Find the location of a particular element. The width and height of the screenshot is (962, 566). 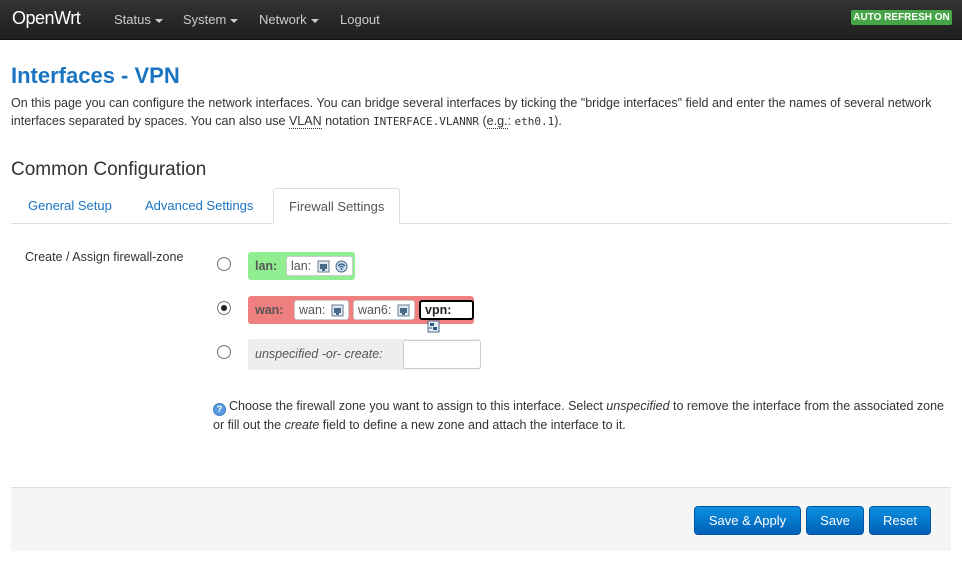

firewall-zone-label: Create / Assign firewall-zone is located at coordinates (104, 257).